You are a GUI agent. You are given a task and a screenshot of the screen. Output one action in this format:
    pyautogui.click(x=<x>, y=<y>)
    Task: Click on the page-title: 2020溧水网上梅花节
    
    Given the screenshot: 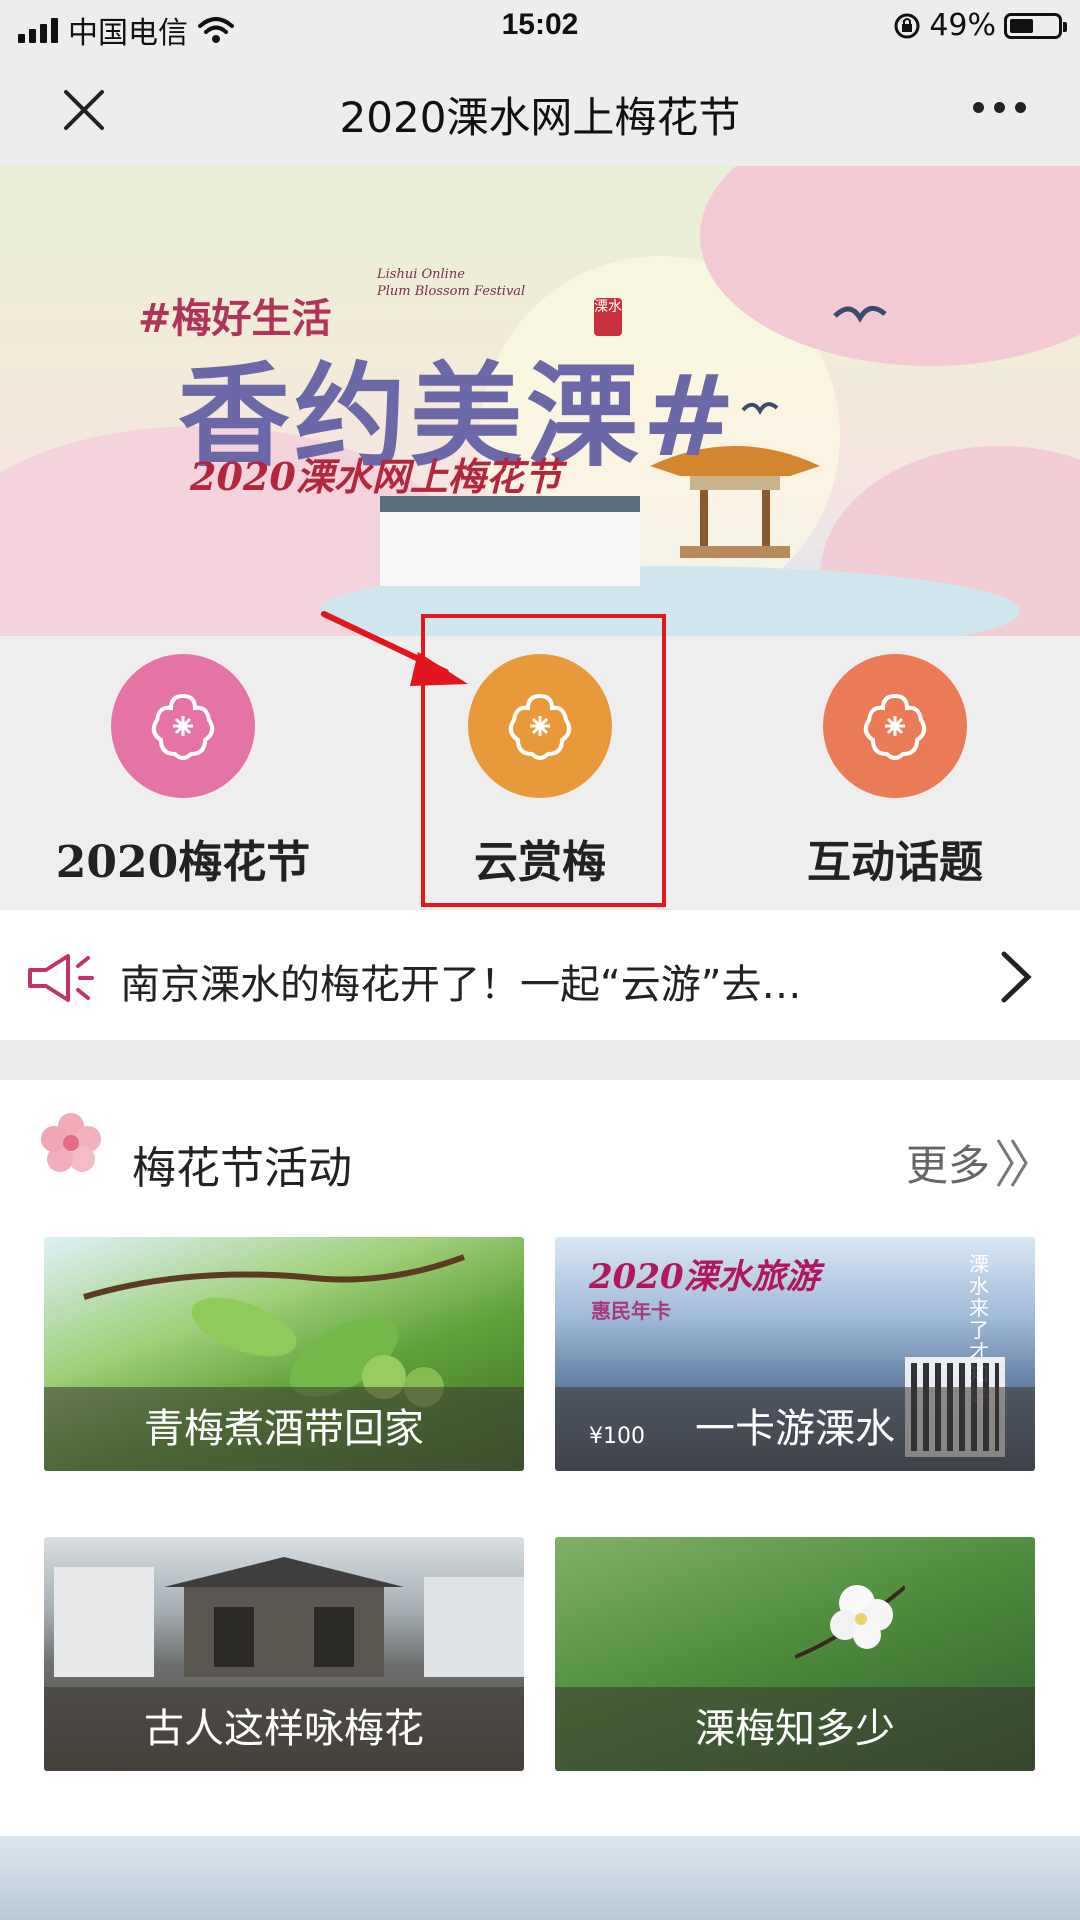 What is the action you would take?
    pyautogui.click(x=540, y=117)
    